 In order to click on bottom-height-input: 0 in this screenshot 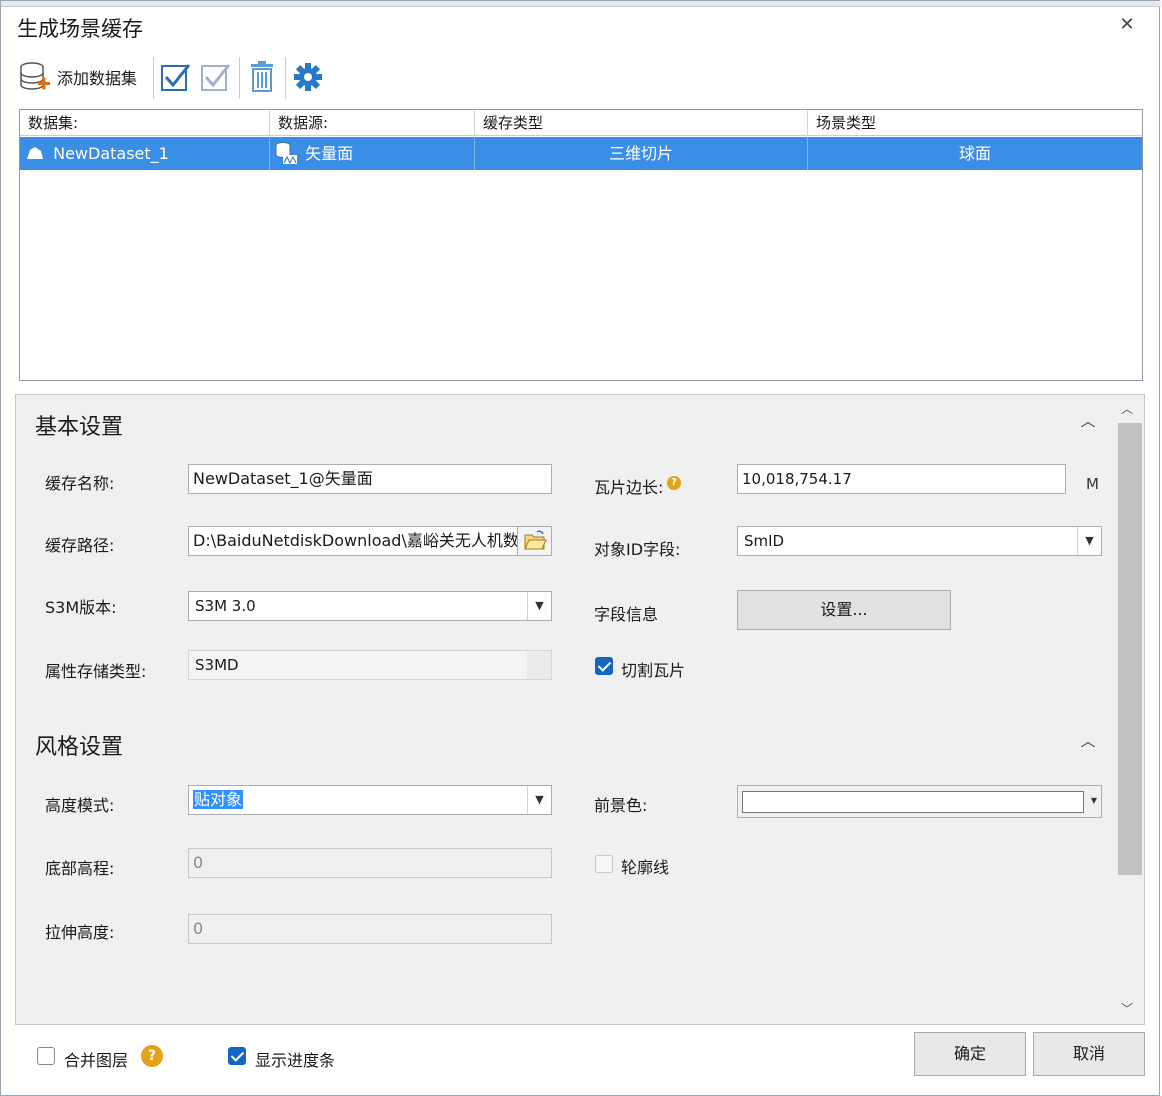, I will do `click(370, 863)`.